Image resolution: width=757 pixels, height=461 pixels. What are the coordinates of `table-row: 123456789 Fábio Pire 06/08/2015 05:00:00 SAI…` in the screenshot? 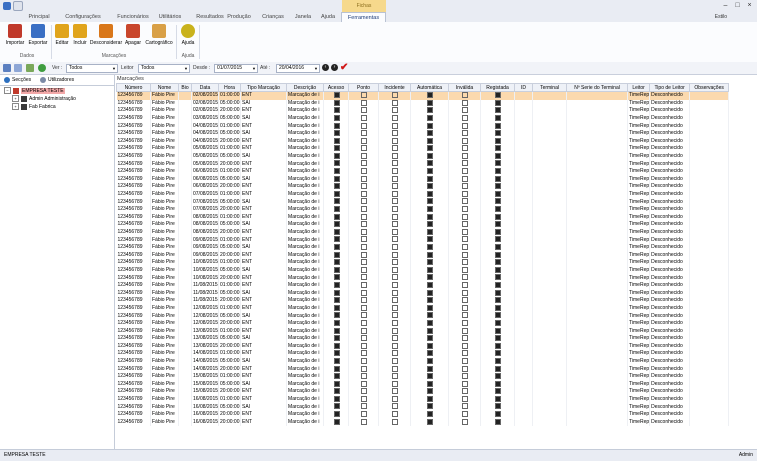 It's located at (423, 179).